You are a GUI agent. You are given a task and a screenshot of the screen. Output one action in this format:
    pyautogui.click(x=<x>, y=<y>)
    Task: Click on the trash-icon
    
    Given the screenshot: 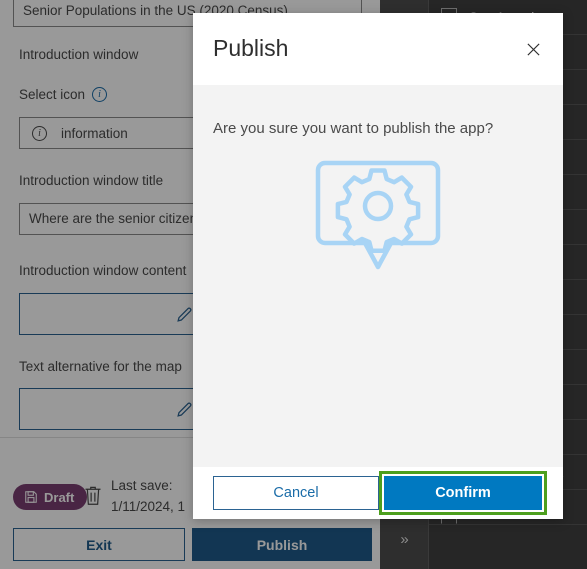 What is the action you would take?
    pyautogui.click(x=93, y=496)
    